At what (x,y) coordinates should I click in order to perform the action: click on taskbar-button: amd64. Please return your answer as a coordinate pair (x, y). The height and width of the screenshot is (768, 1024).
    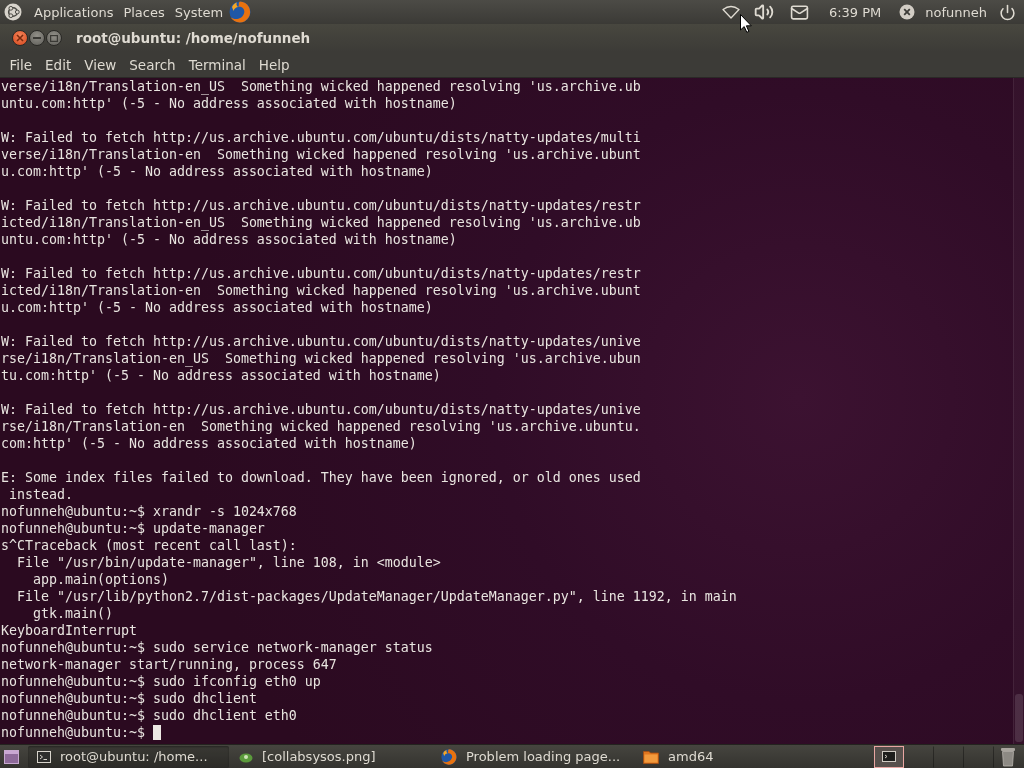
    Looking at the image, I should click on (734, 756).